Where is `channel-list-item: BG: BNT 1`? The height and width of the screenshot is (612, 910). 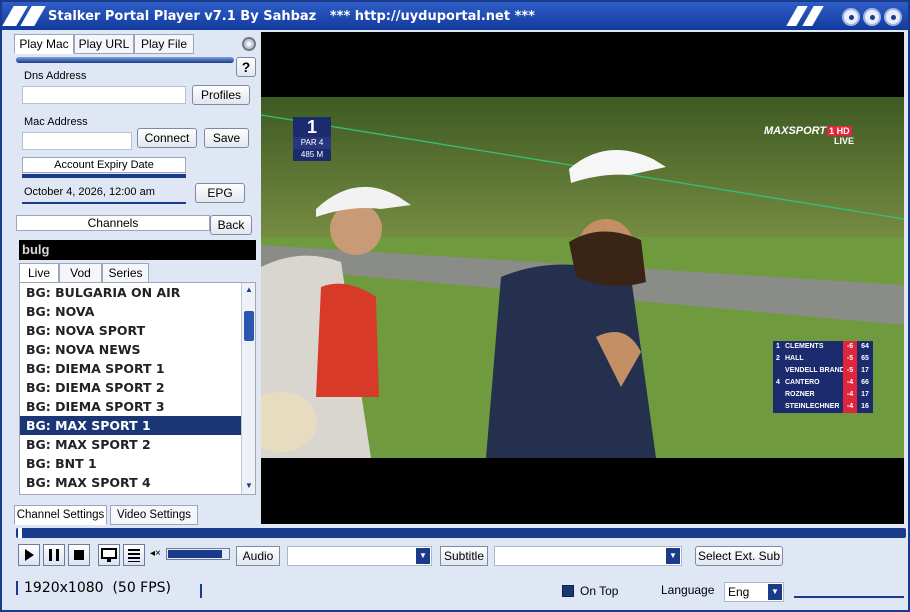
channel-list-item: BG: BNT 1 is located at coordinates (137, 463).